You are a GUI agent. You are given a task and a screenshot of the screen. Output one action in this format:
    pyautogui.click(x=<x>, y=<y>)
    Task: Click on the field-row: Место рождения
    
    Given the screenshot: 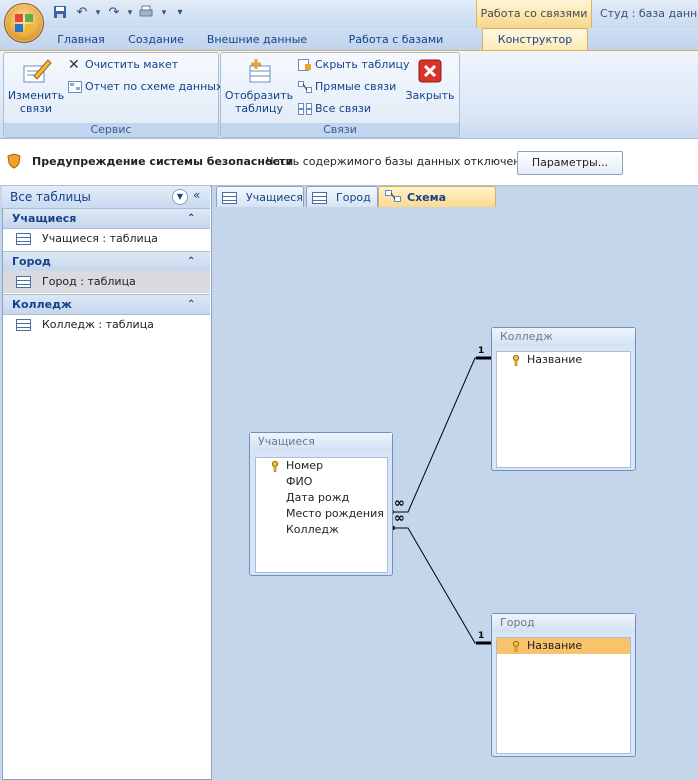 What is the action you would take?
    pyautogui.click(x=335, y=514)
    